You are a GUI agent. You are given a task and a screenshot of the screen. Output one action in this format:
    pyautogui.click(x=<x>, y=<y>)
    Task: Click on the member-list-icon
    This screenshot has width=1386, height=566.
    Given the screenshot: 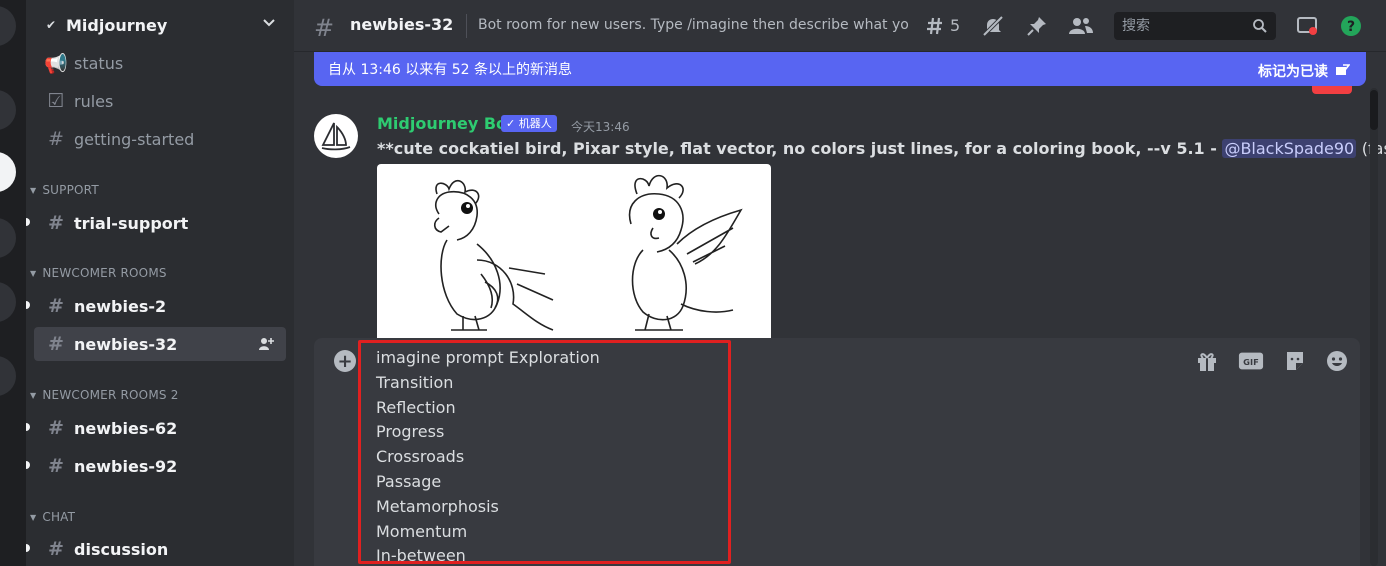 What is the action you would take?
    pyautogui.click(x=1081, y=26)
    